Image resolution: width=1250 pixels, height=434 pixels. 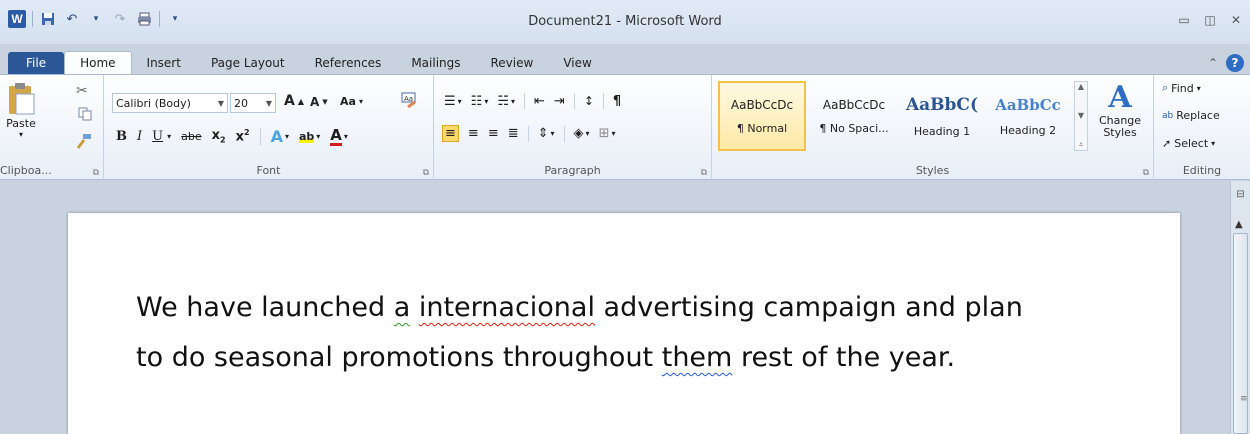 What do you see at coordinates (808, 307) in the screenshot?
I see `text-run: advertising campaign and plan` at bounding box center [808, 307].